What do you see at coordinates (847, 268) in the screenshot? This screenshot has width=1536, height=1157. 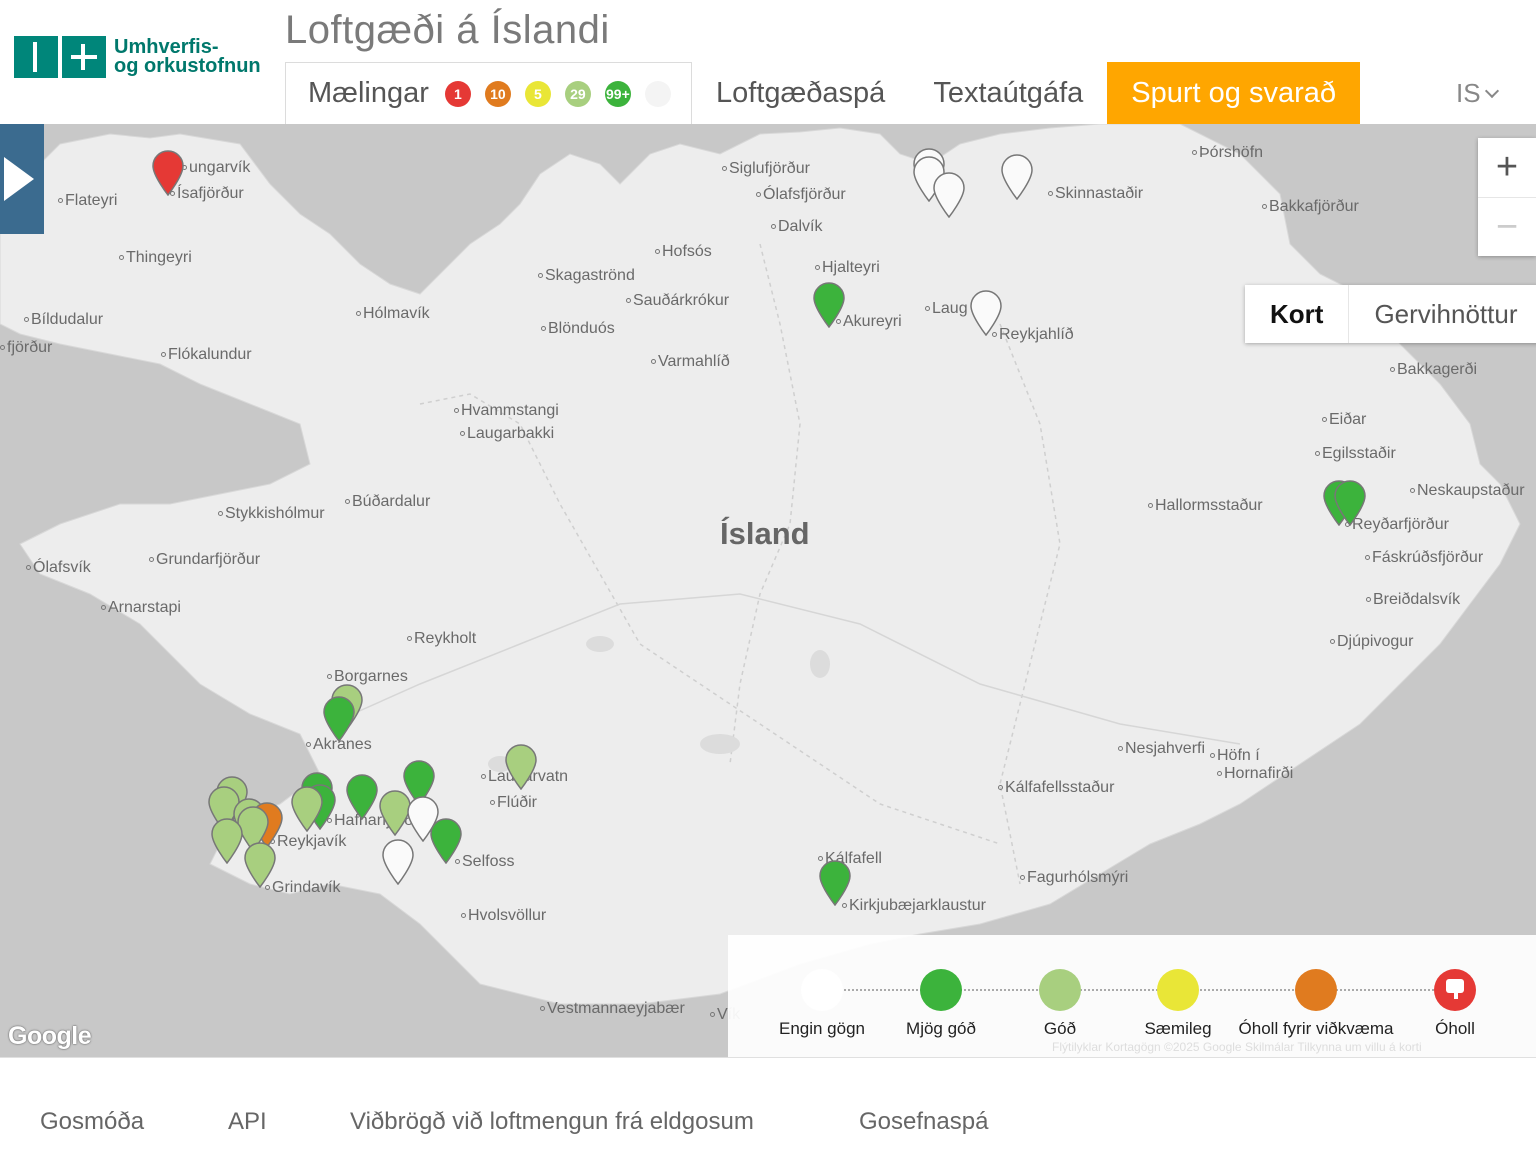 I see `place-label: Hjalteyri` at bounding box center [847, 268].